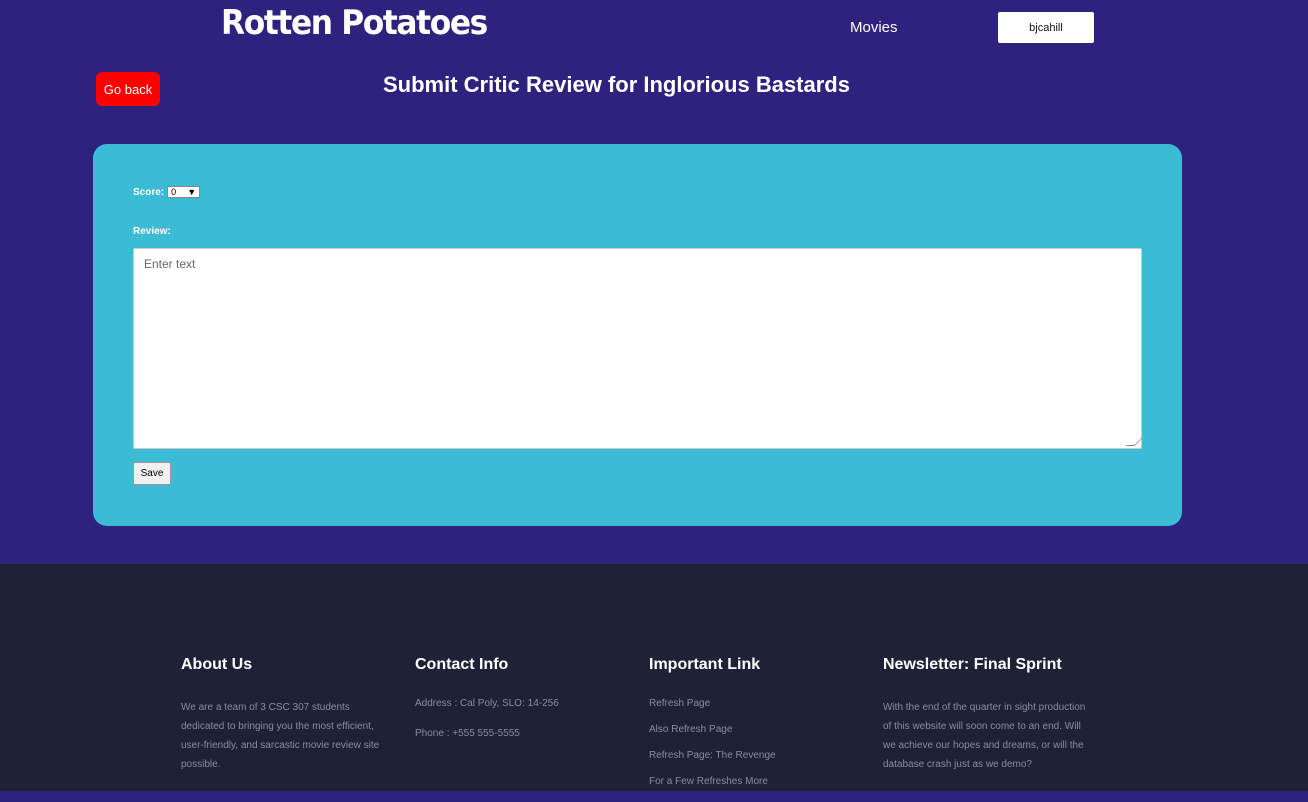  I want to click on user-account-button: bjcahill, so click(1046, 27).